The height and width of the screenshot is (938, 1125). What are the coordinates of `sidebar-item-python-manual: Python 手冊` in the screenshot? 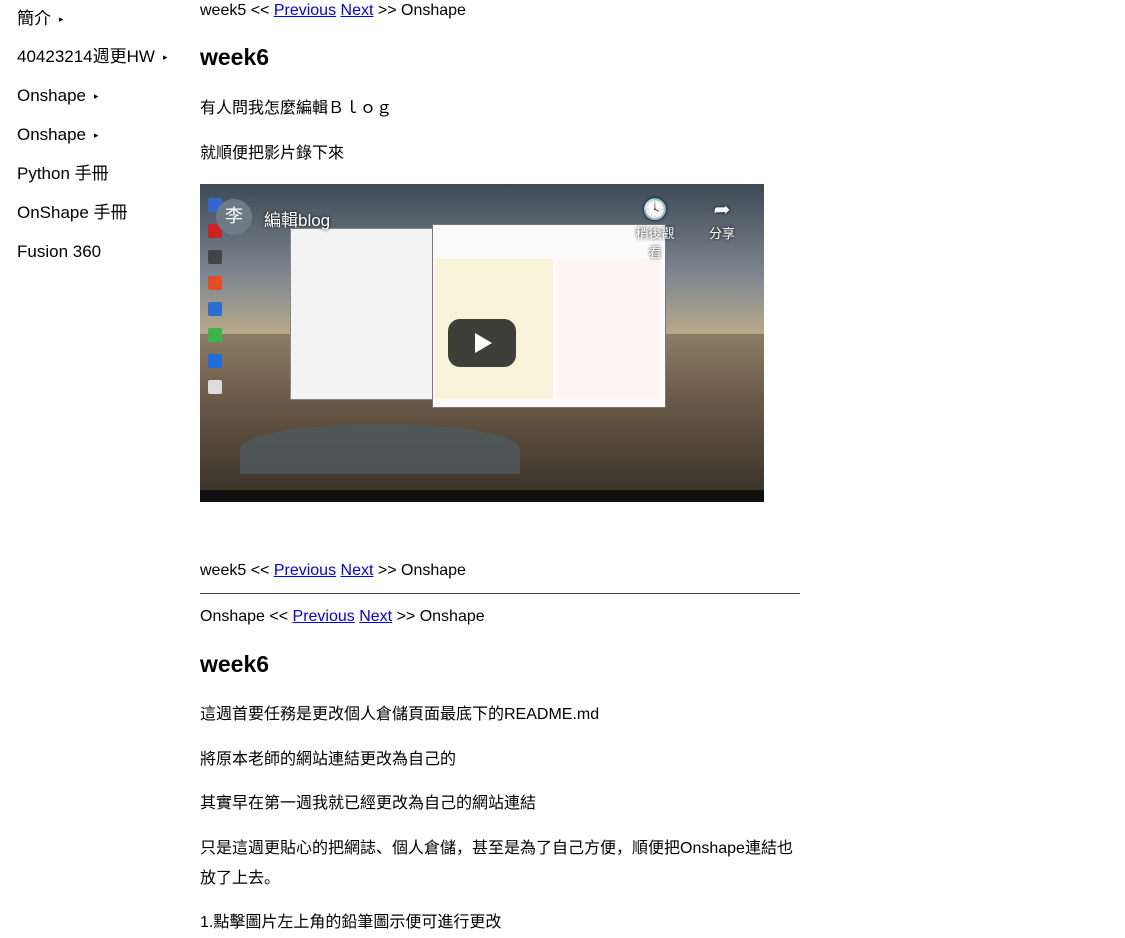 It's located at (107, 173).